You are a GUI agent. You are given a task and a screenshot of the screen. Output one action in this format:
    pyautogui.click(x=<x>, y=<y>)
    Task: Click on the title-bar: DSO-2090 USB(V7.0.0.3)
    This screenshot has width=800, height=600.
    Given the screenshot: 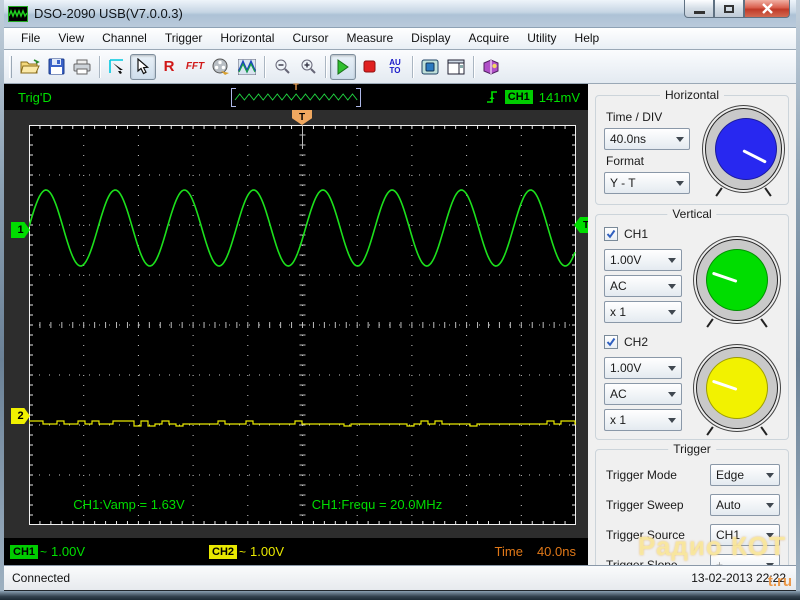 What is the action you would take?
    pyautogui.click(x=400, y=14)
    